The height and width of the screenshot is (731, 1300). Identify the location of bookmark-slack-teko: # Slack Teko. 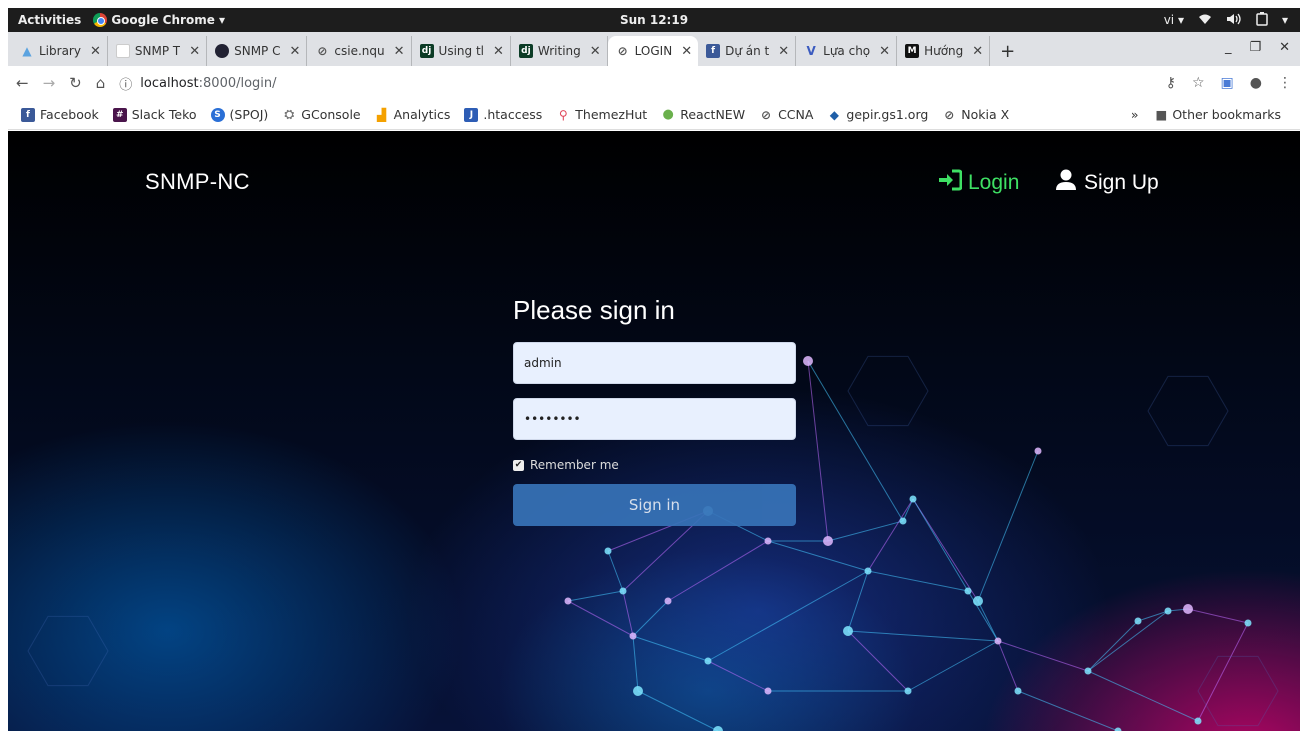
(155, 114).